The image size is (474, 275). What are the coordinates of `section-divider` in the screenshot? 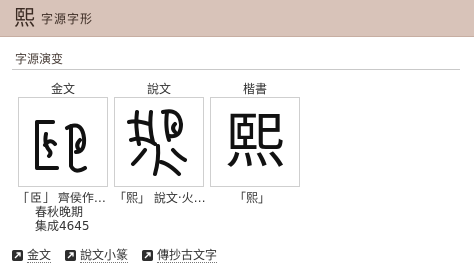 It's located at (236, 69).